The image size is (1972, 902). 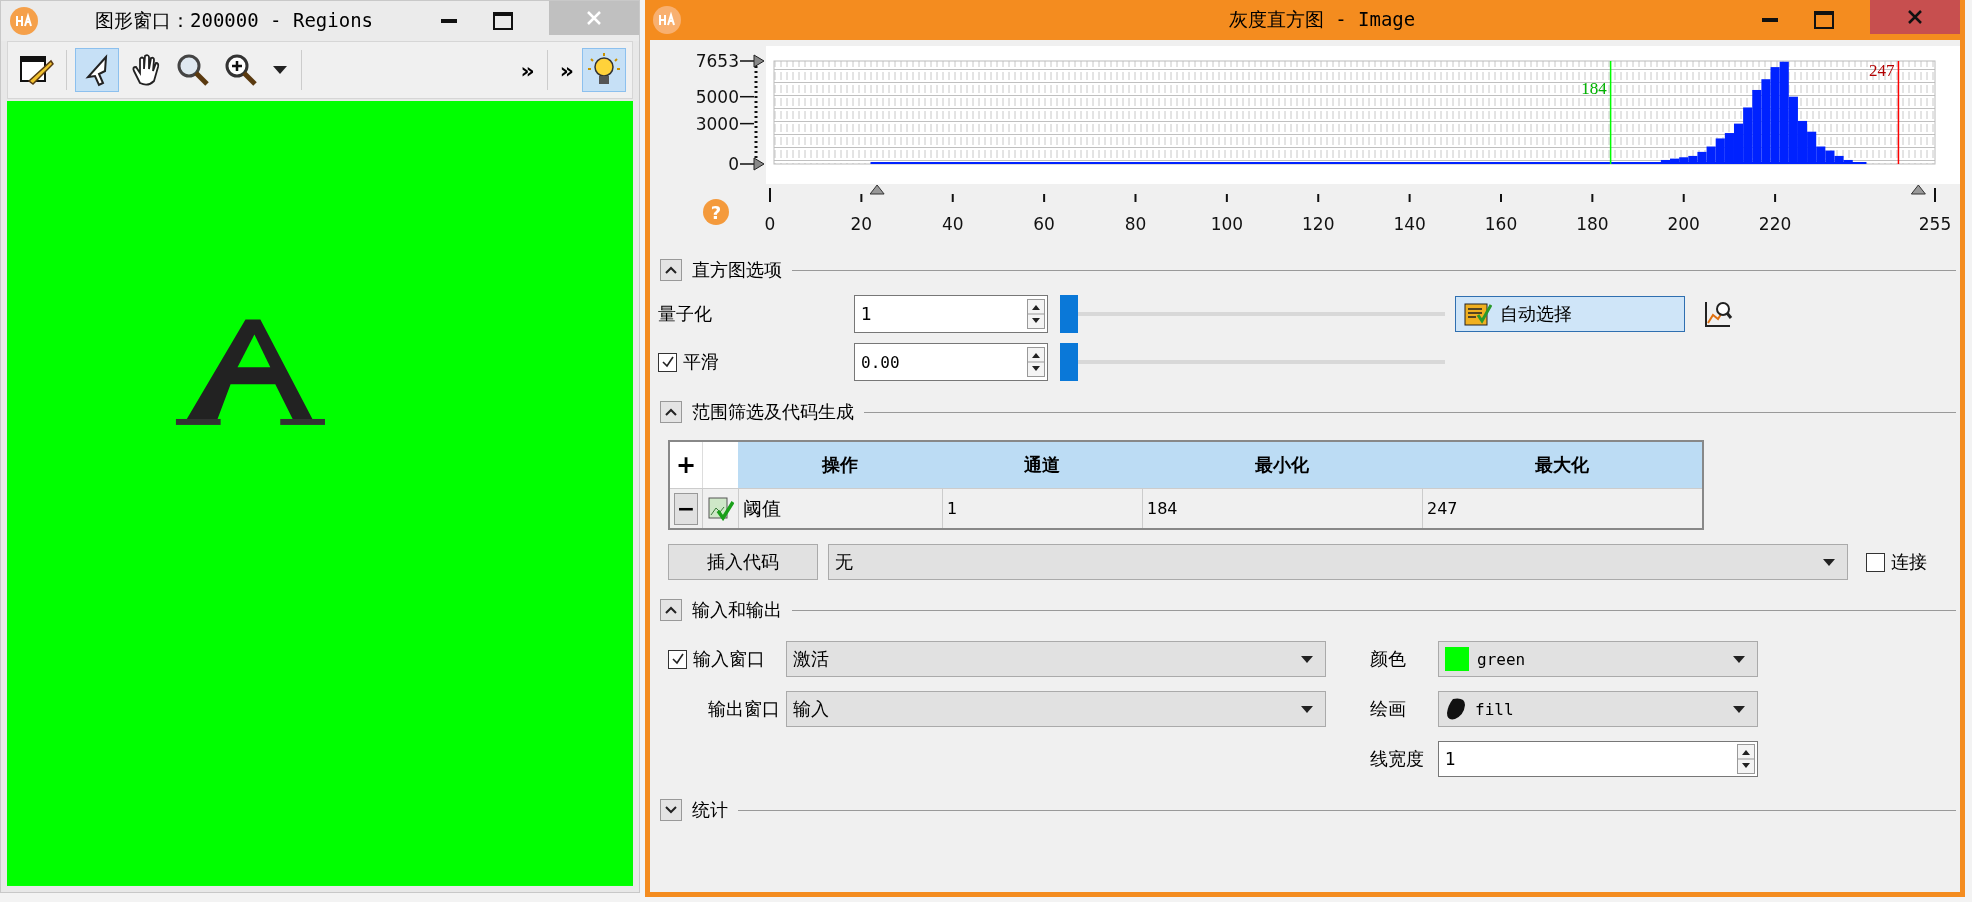 I want to click on smooth-field: 0.00, so click(x=951, y=362).